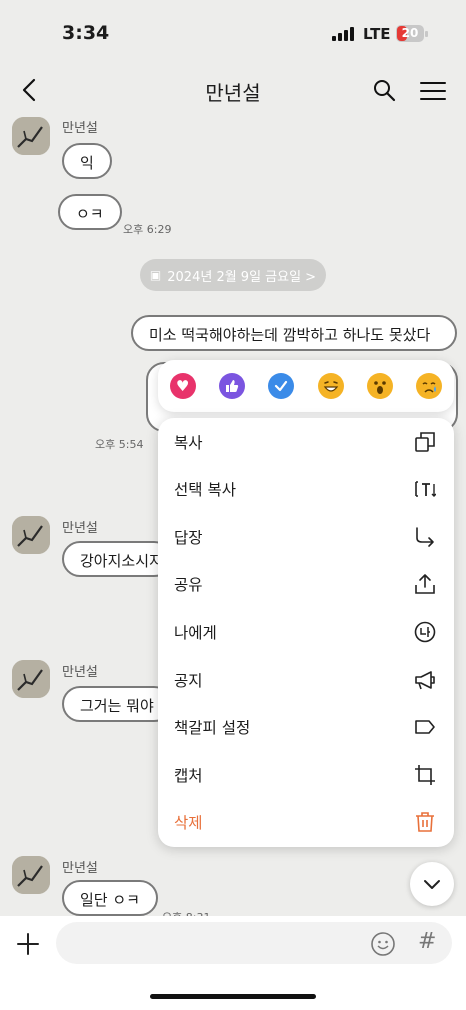 The image size is (466, 1010). What do you see at coordinates (242, 277) in the screenshot?
I see `date-divider-label: 2024년 2월 9일 금요일 >` at bounding box center [242, 277].